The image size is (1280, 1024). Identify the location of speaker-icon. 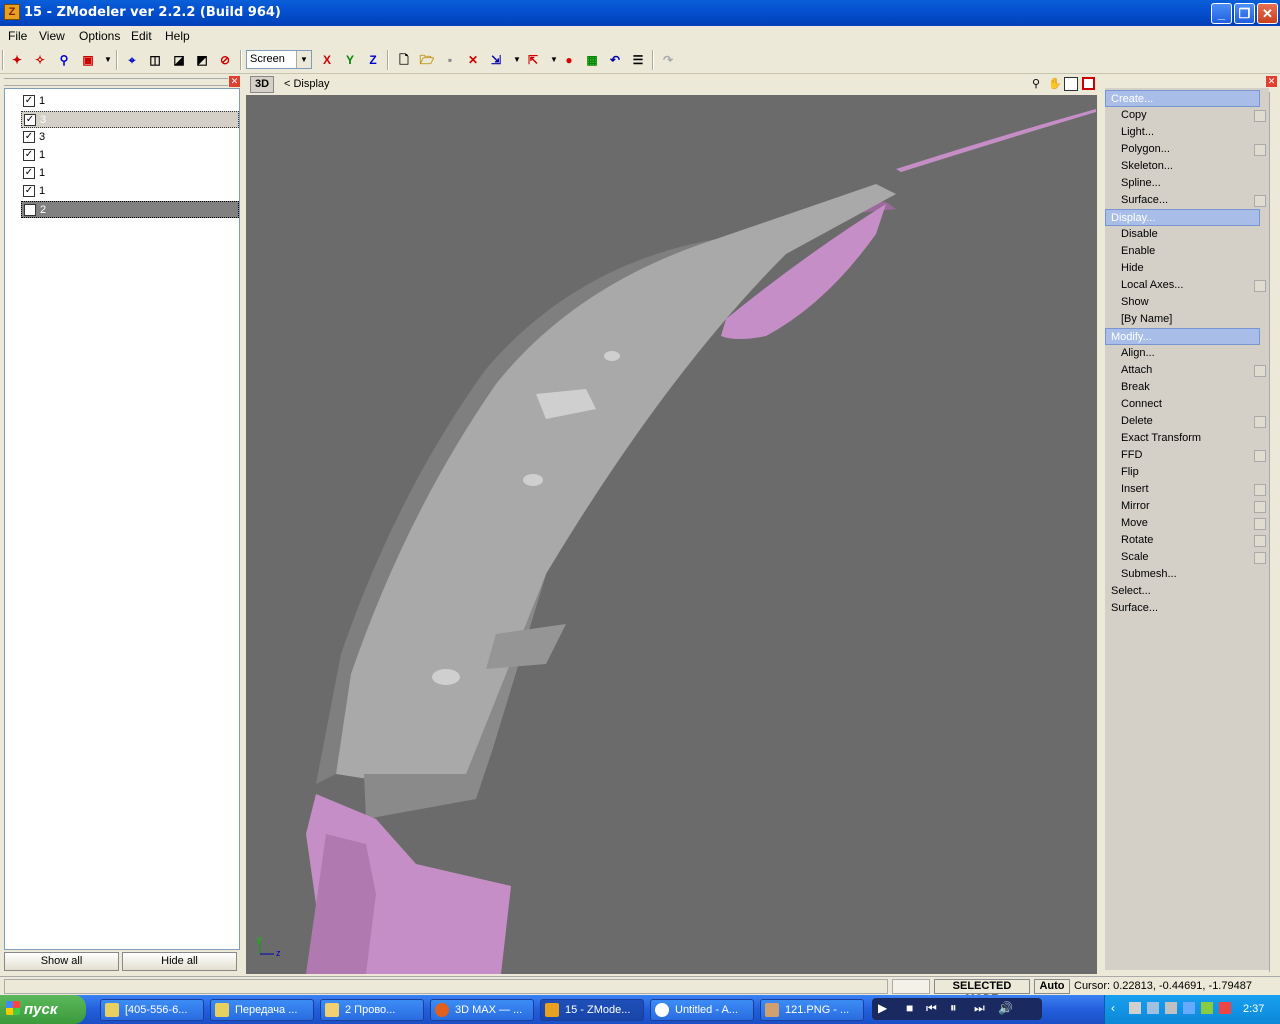
(1171, 1008).